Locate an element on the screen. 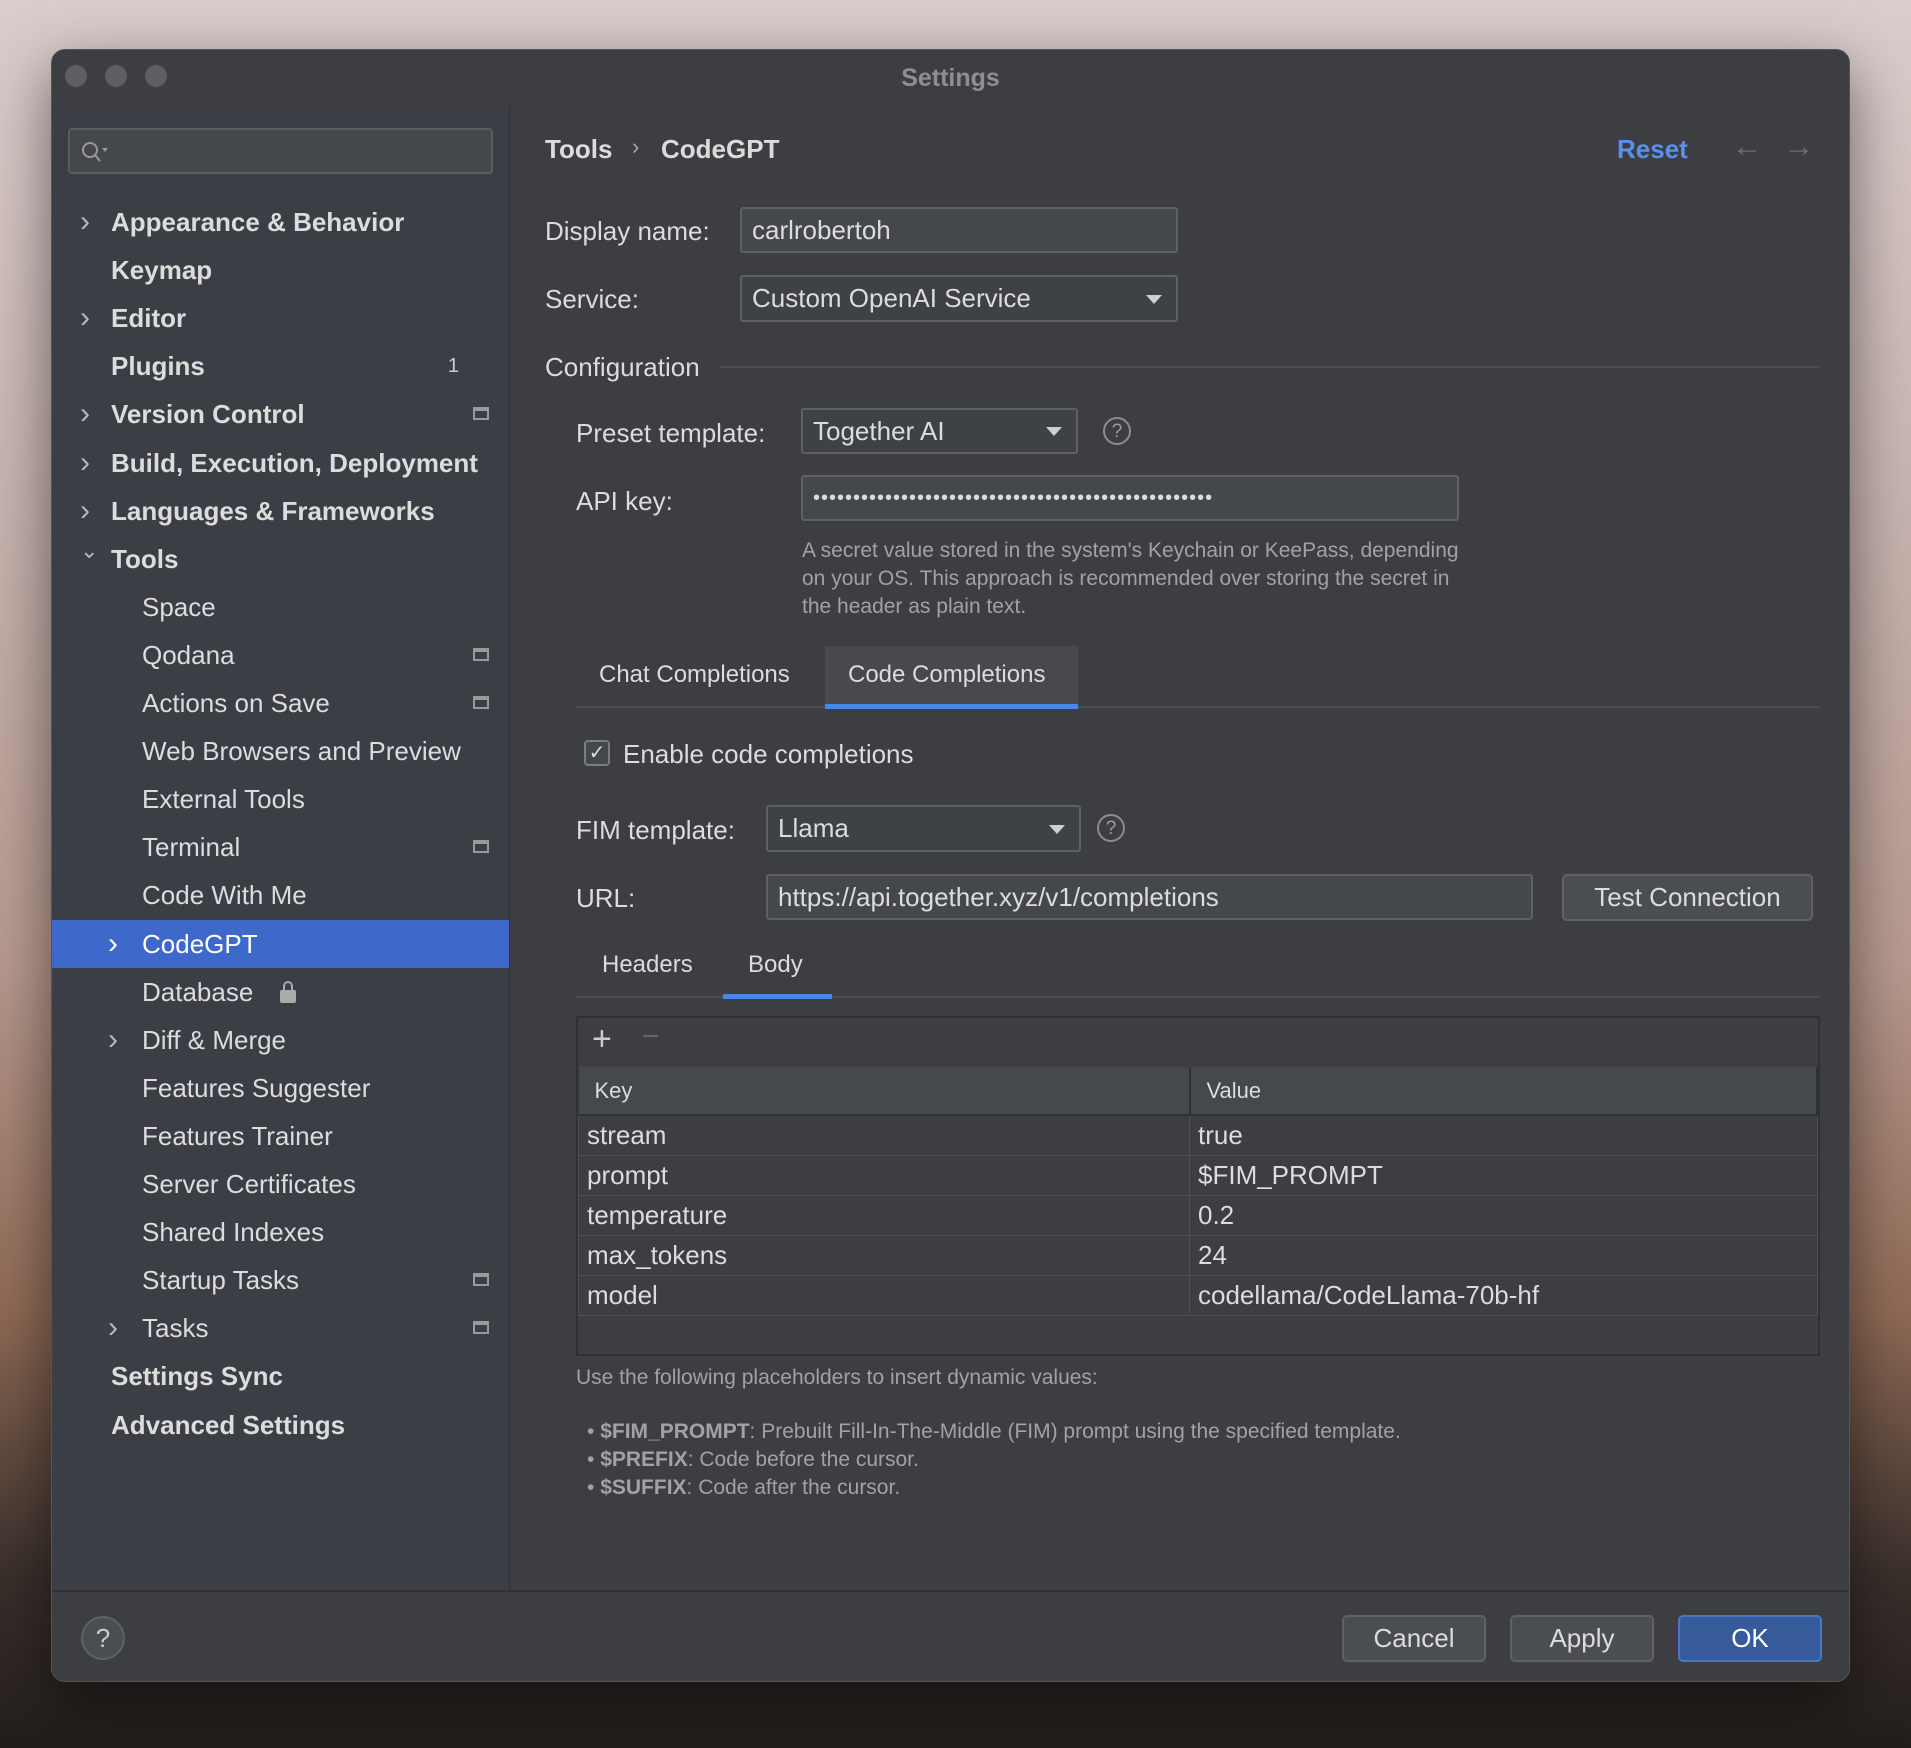 The width and height of the screenshot is (1911, 1748). sidebar-item-label: Keymap is located at coordinates (162, 270).